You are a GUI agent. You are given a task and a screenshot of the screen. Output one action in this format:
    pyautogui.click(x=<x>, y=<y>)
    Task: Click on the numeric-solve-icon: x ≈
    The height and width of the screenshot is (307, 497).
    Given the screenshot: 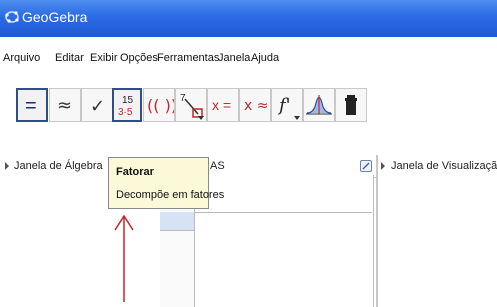 What is the action you would take?
    pyautogui.click(x=256, y=106)
    